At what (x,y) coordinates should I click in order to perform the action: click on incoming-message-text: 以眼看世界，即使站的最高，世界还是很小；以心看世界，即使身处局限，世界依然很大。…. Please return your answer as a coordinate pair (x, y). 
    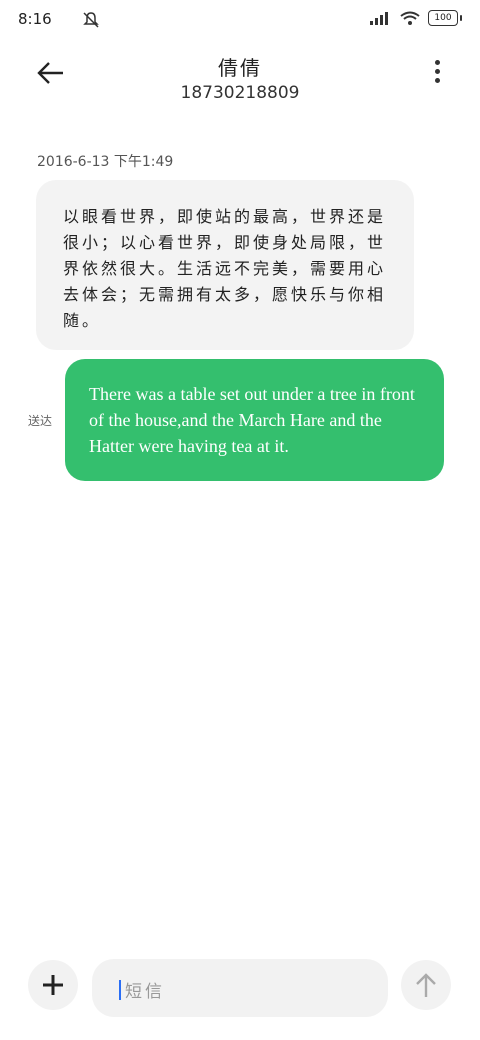
    Looking at the image, I should click on (225, 268).